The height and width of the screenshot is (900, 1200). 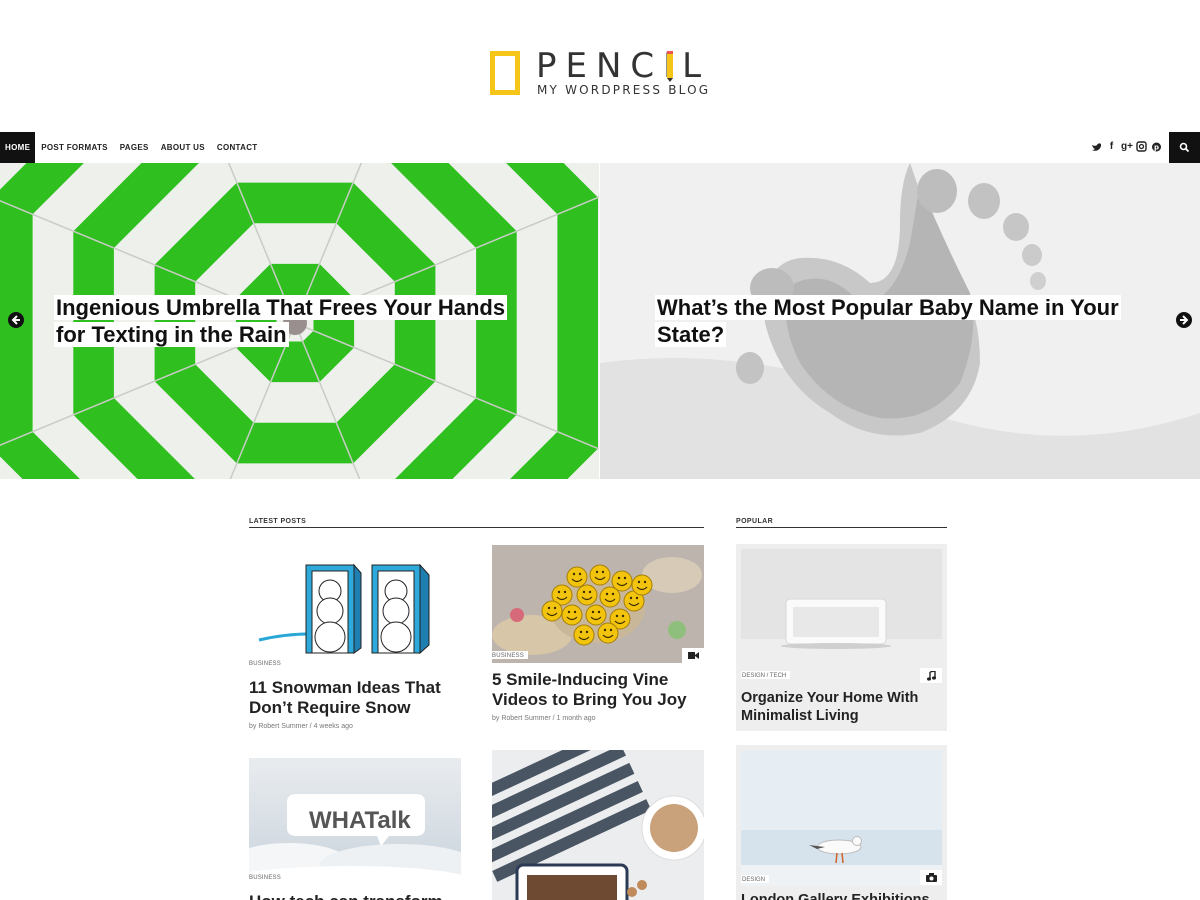 I want to click on whatalk-image: WHATalk, so click(x=355, y=821).